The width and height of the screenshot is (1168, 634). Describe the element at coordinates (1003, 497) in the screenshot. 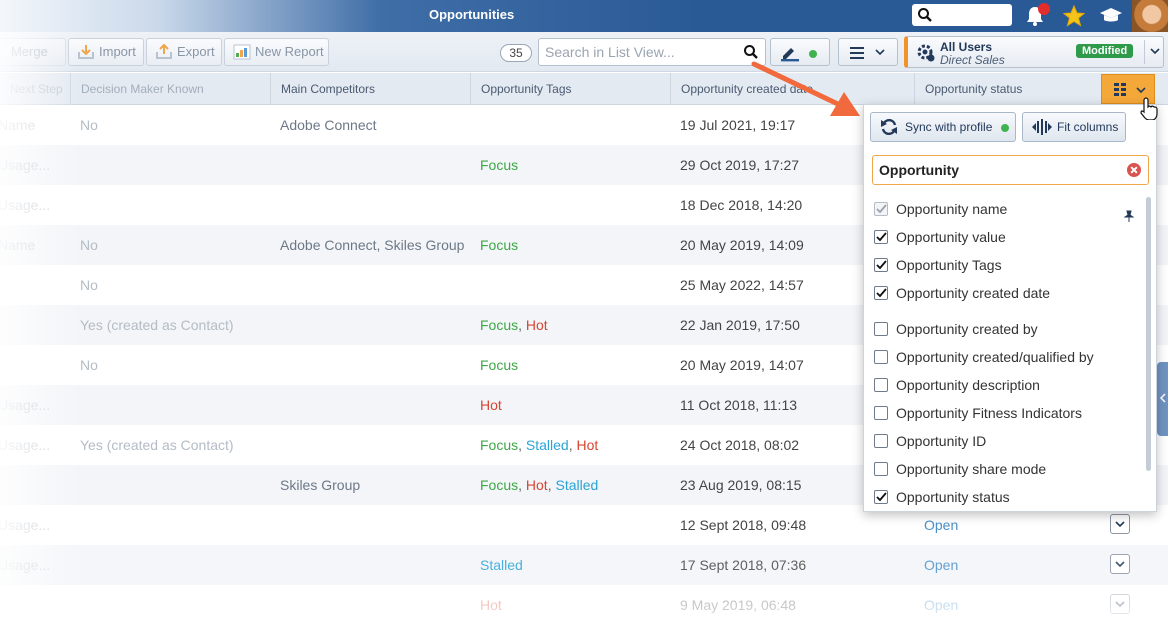

I see `column-option: Opportunity status` at that location.